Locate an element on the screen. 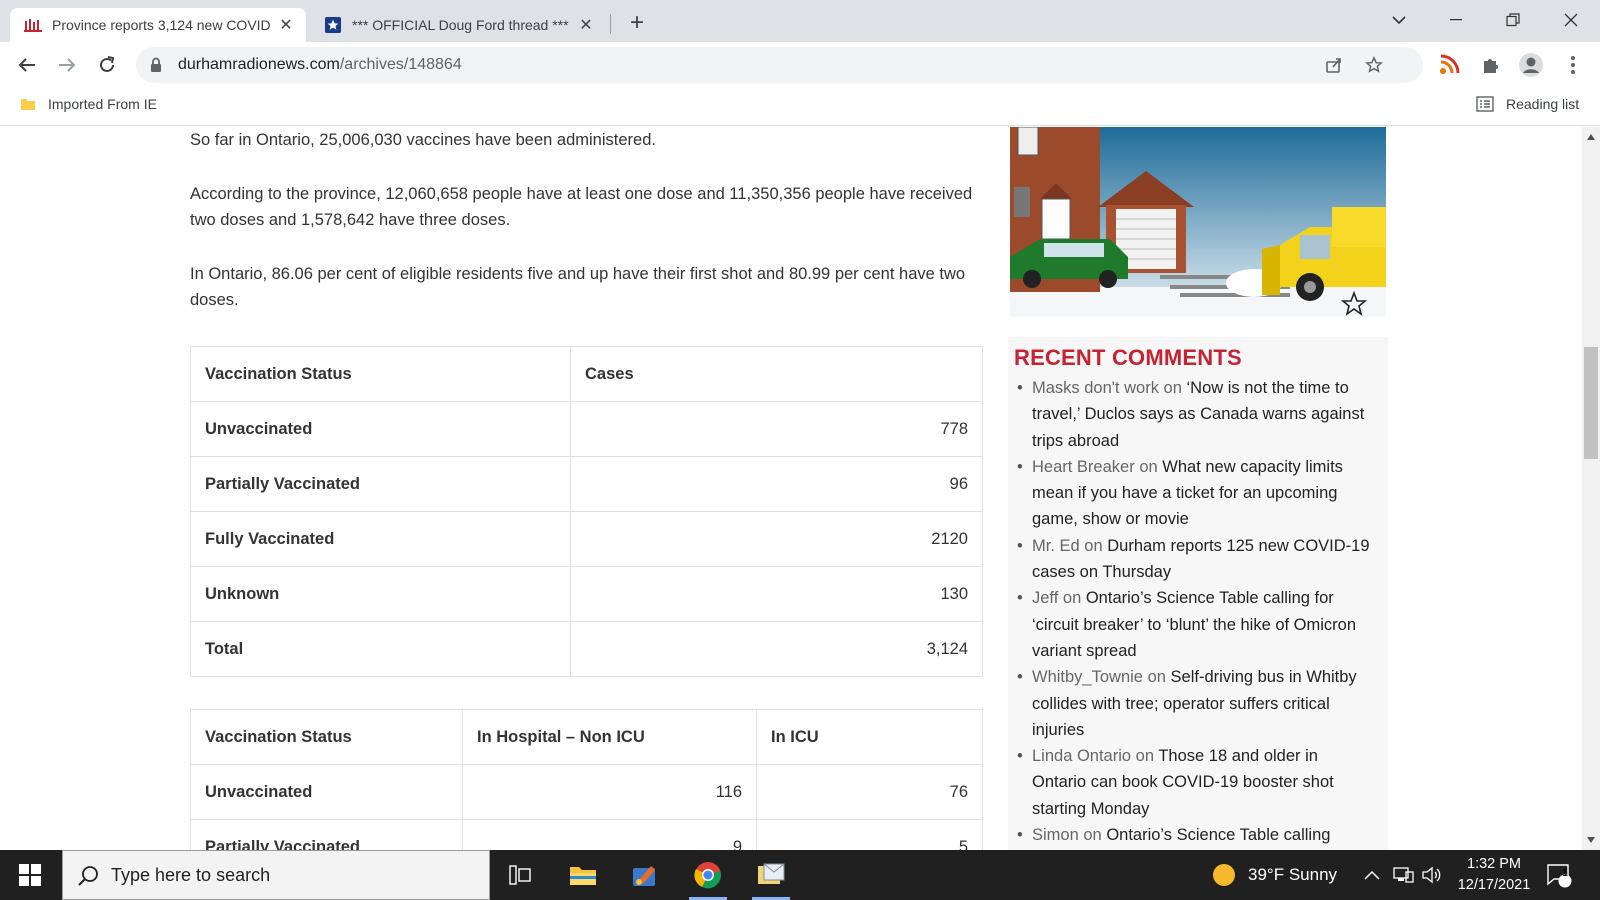  show-hidden-icons-button is located at coordinates (1372, 875).